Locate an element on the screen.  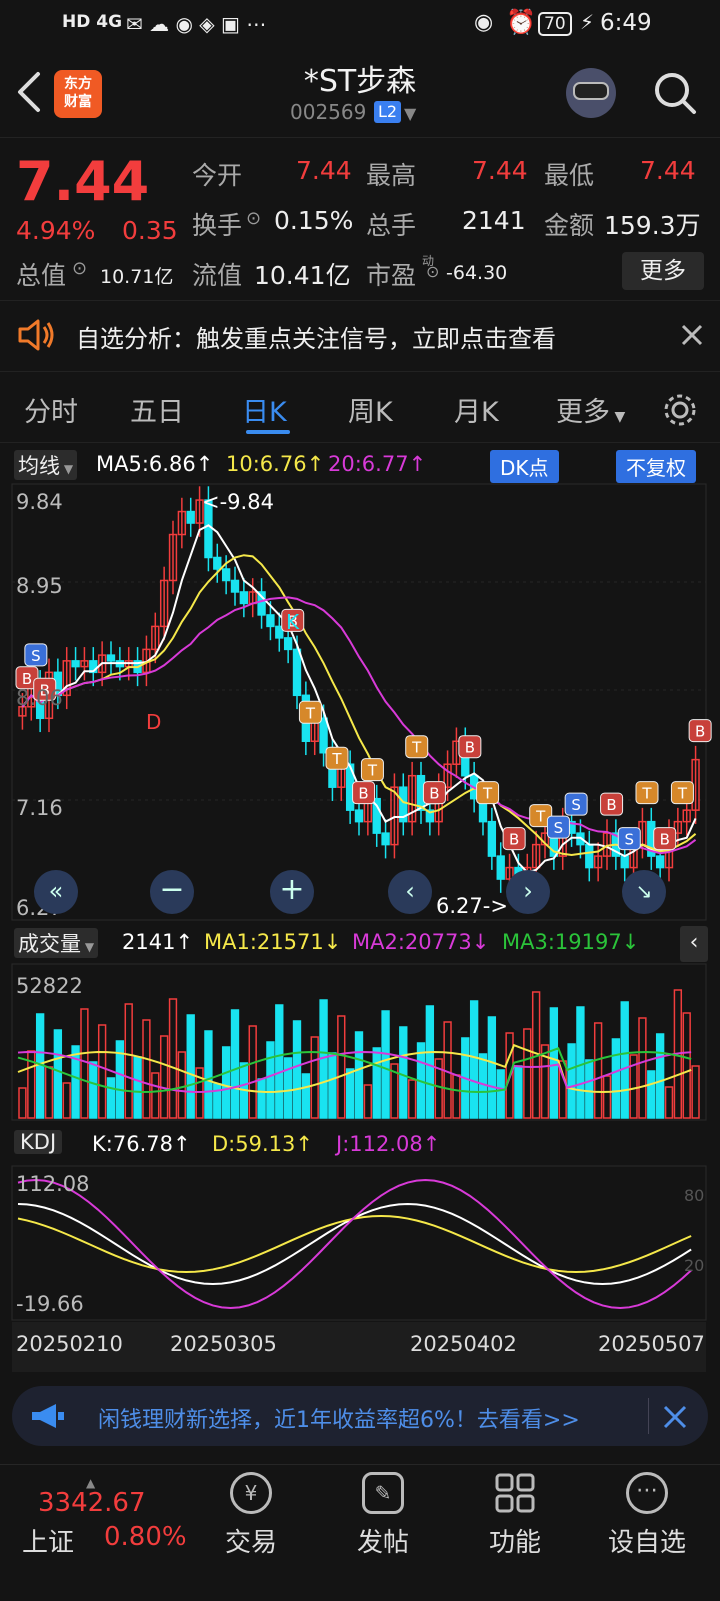
reset-view-button: ↘ is located at coordinates (644, 892).